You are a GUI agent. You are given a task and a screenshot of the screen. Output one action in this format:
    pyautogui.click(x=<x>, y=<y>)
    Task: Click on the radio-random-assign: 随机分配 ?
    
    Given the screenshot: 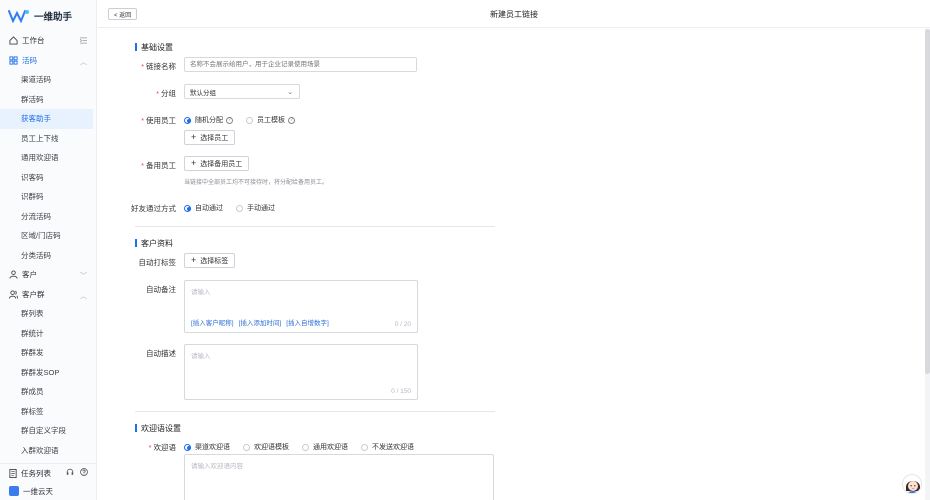 What is the action you would take?
    pyautogui.click(x=208, y=120)
    